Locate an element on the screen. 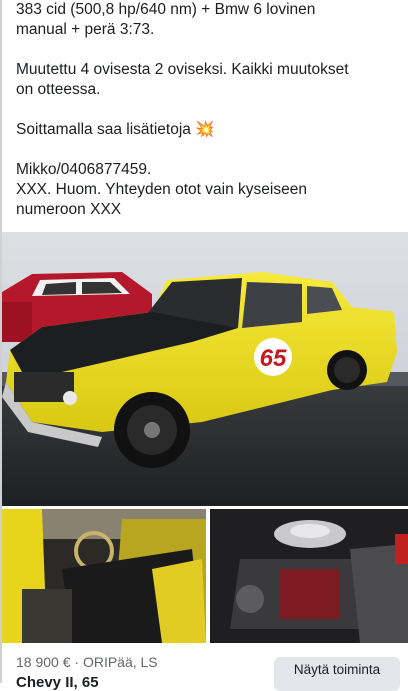  collision-emoji-icon: 💥 is located at coordinates (205, 129).